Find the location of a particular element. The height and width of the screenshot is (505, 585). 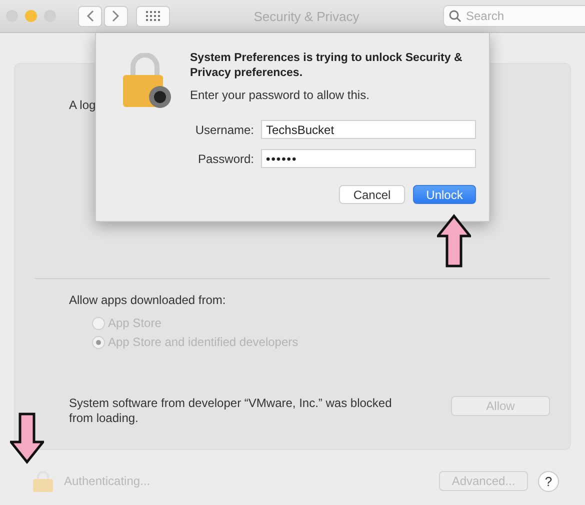

window-title: Security & Privacy is located at coordinates (306, 16).